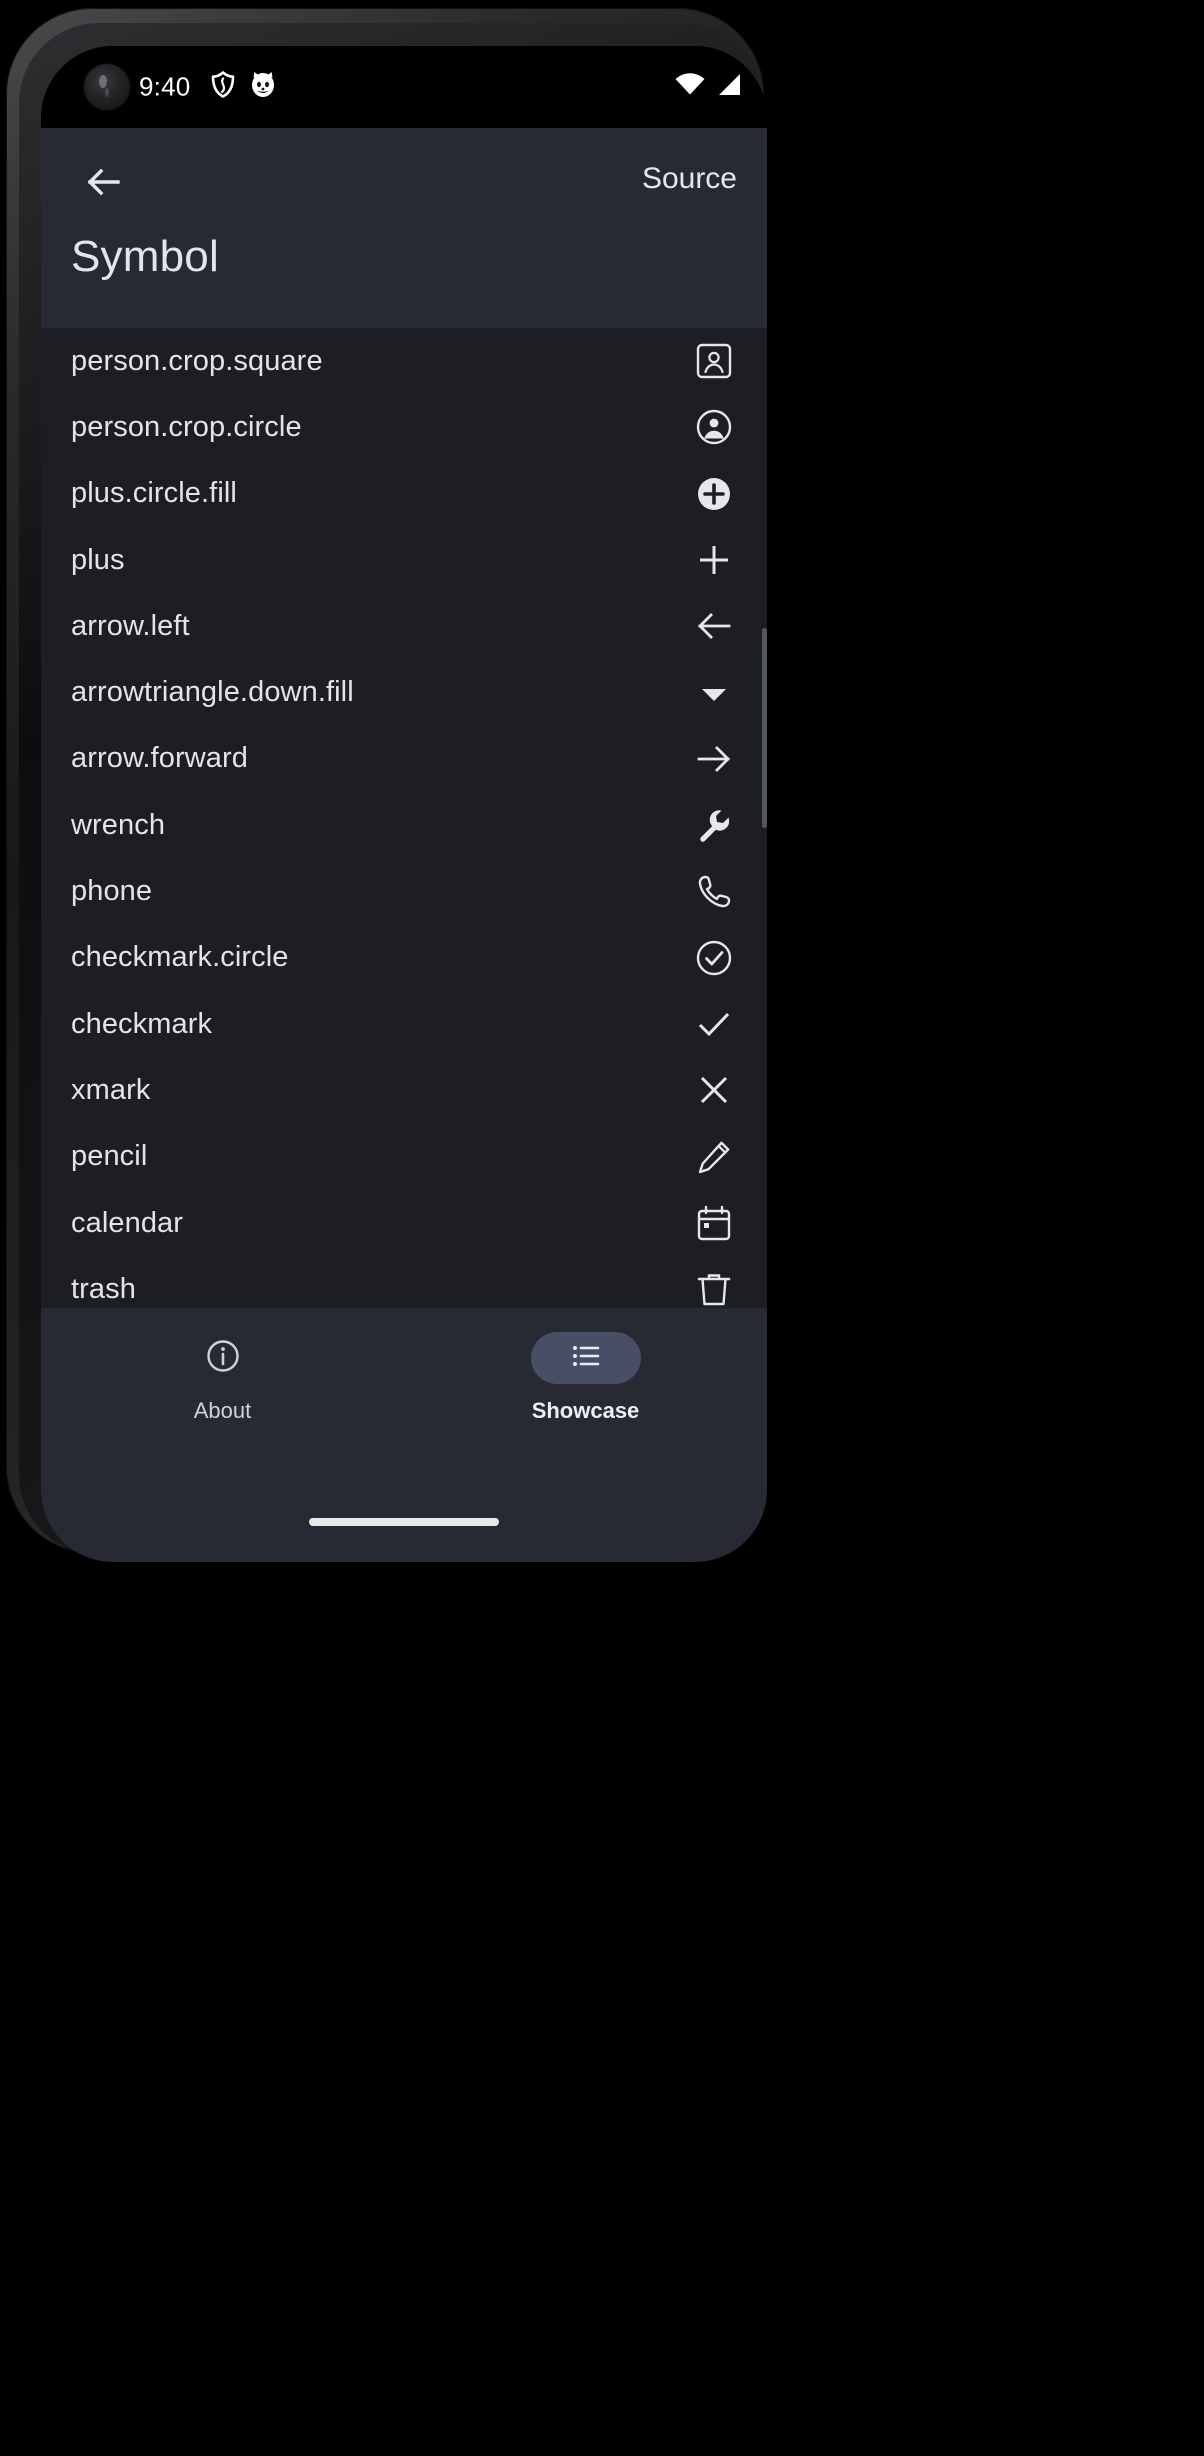 The image size is (1204, 2456). I want to click on checkmark-circle-icon, so click(714, 958).